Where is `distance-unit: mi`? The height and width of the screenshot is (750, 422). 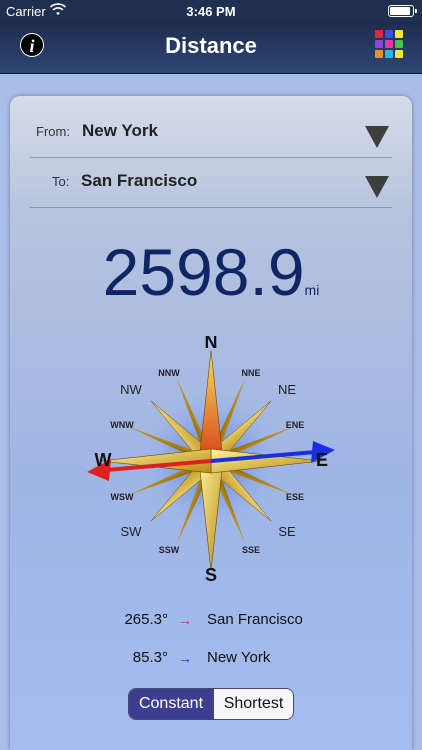
distance-unit: mi is located at coordinates (312, 290).